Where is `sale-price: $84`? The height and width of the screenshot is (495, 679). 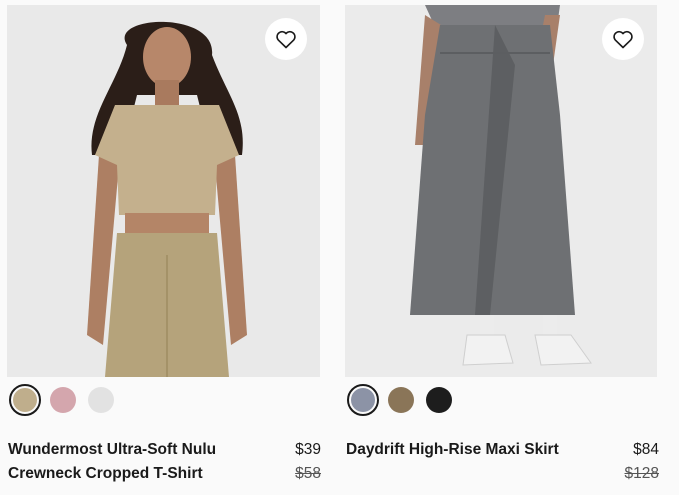 sale-price: $84 is located at coordinates (646, 449).